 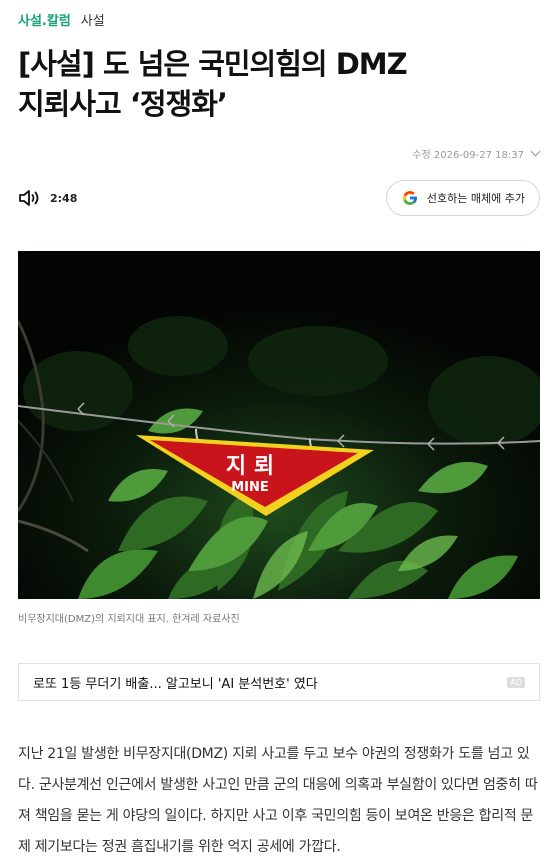 I want to click on chevron-down-icon, so click(x=535, y=151).